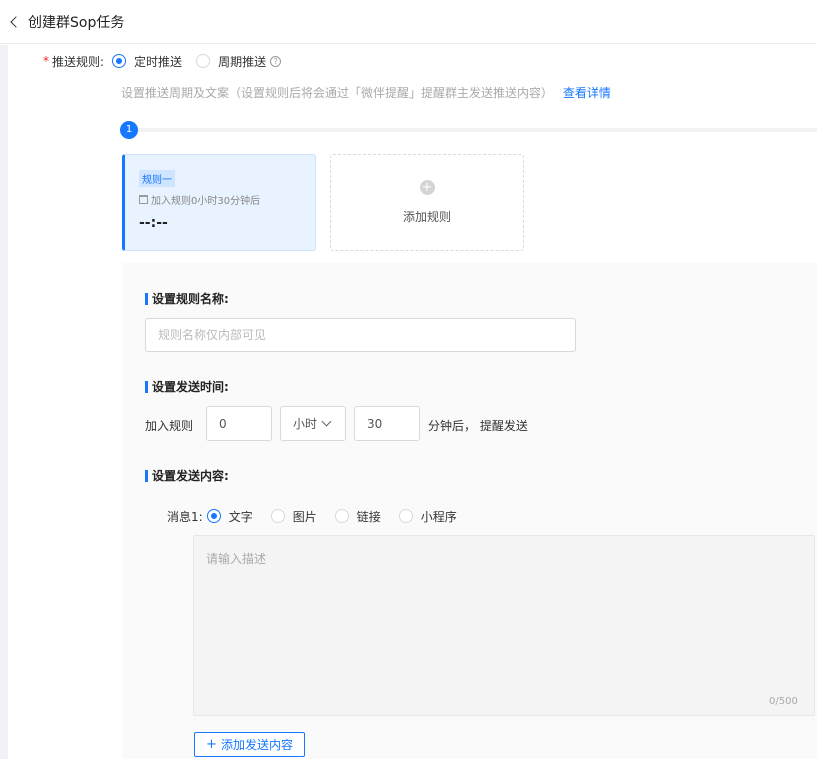  What do you see at coordinates (478, 426) in the screenshot?
I see `send-reminder-suffix: 分钟后， 提醒发送` at bounding box center [478, 426].